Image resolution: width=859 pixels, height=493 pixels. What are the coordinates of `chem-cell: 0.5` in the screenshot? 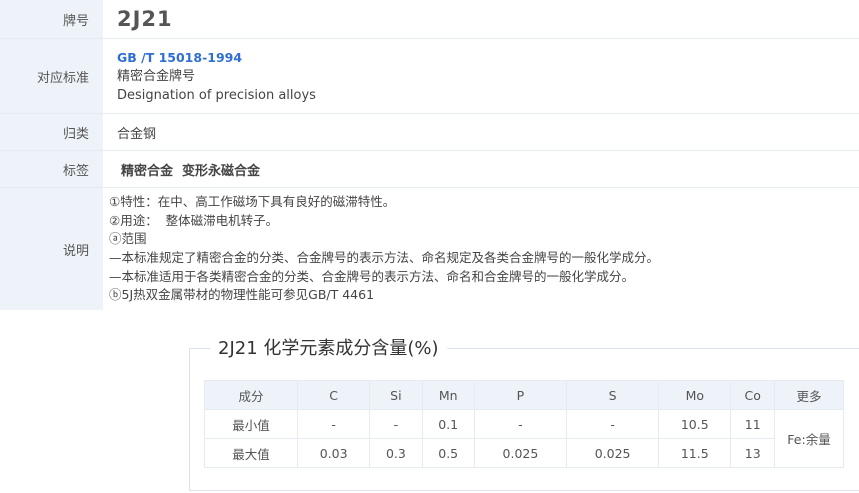 It's located at (448, 453).